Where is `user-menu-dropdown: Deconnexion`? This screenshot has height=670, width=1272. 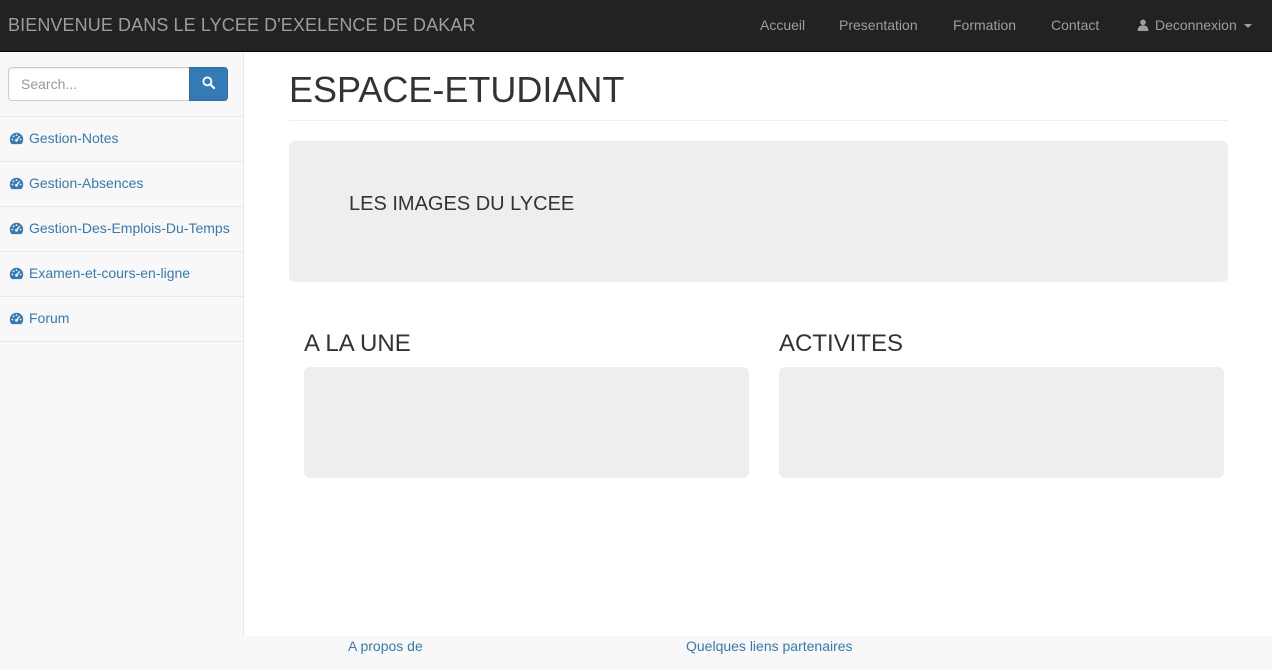 user-menu-dropdown: Deconnexion is located at coordinates (1194, 25).